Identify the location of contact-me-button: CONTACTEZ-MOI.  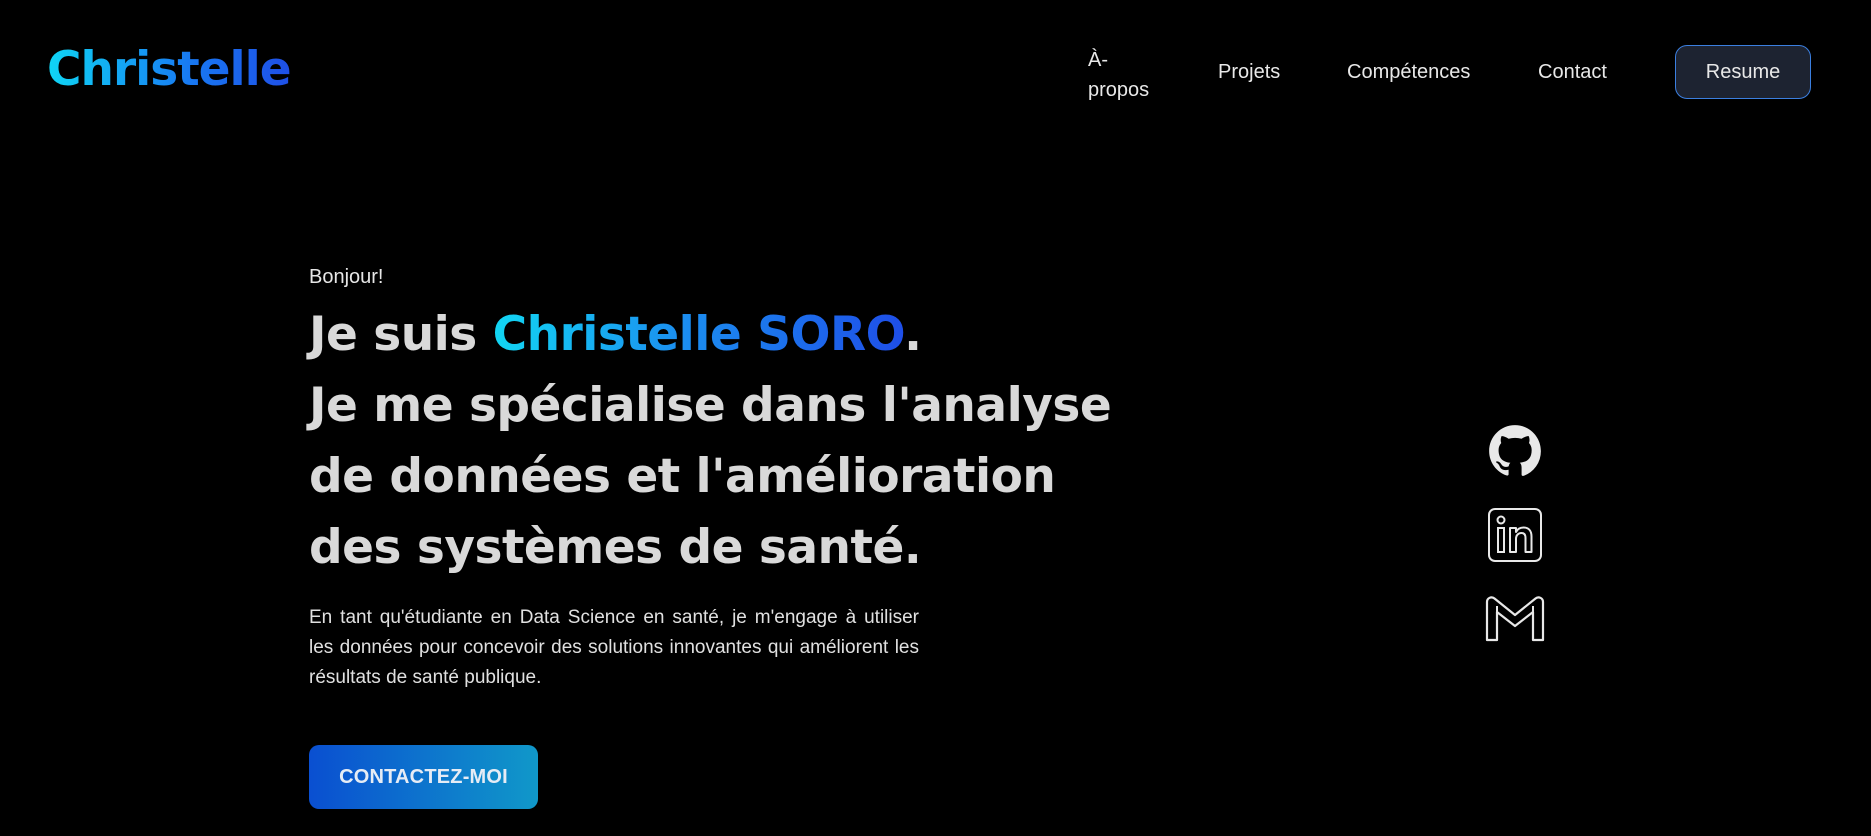
(423, 777).